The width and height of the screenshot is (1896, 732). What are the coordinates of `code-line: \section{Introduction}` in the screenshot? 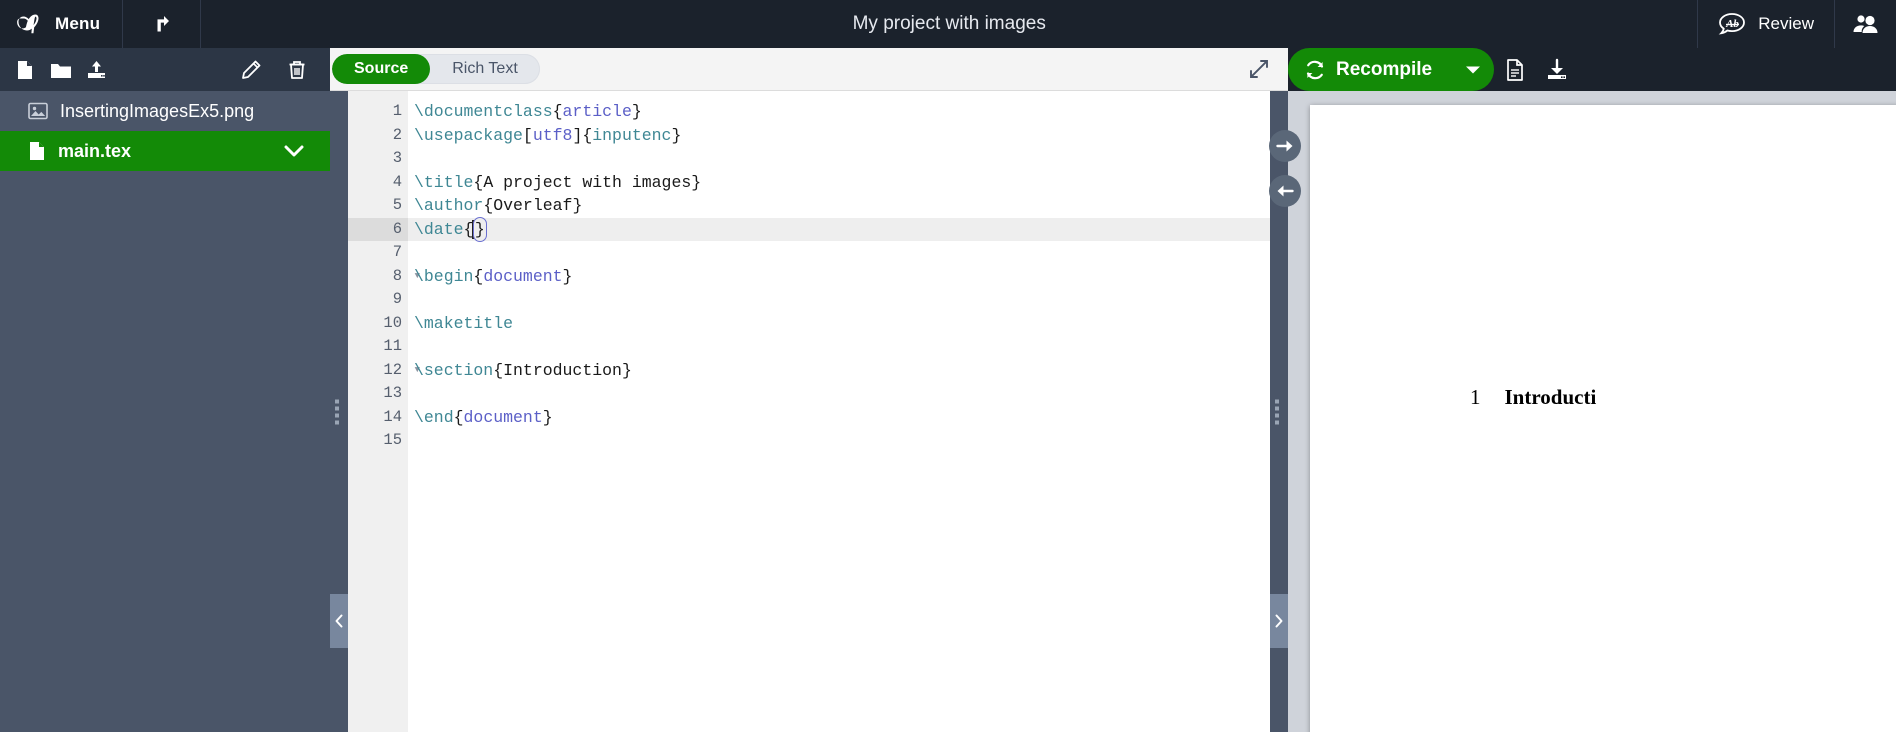 It's located at (848, 371).